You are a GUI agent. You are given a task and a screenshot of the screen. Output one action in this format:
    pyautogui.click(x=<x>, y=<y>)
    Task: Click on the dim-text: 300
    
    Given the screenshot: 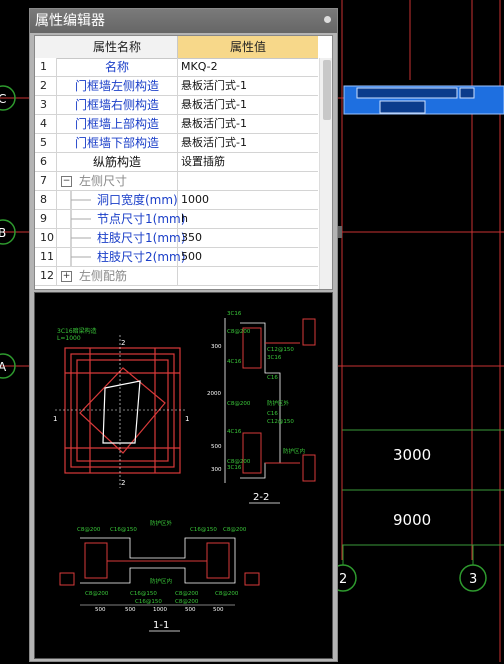 What is the action you would take?
    pyautogui.click(x=216, y=470)
    